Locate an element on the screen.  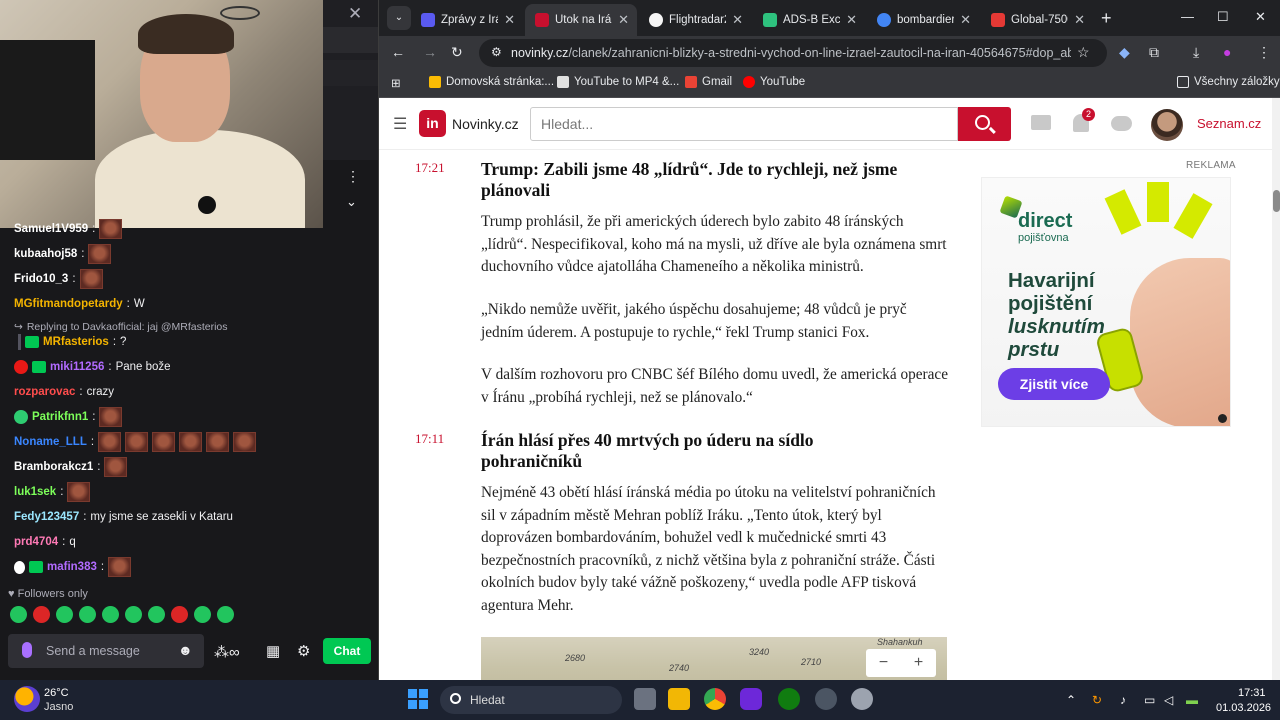
store-icon: ▦ is located at coordinates (273, 651).